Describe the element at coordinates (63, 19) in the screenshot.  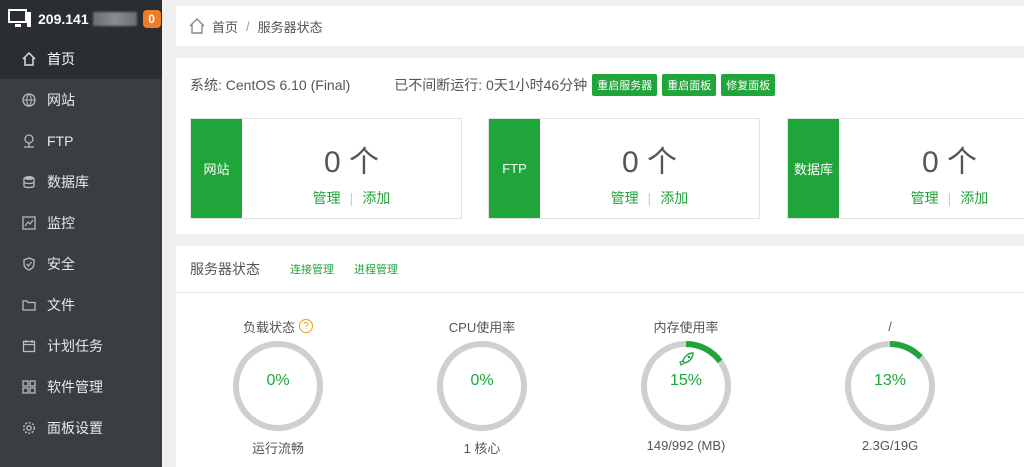
I see `server-ip: 209.141` at that location.